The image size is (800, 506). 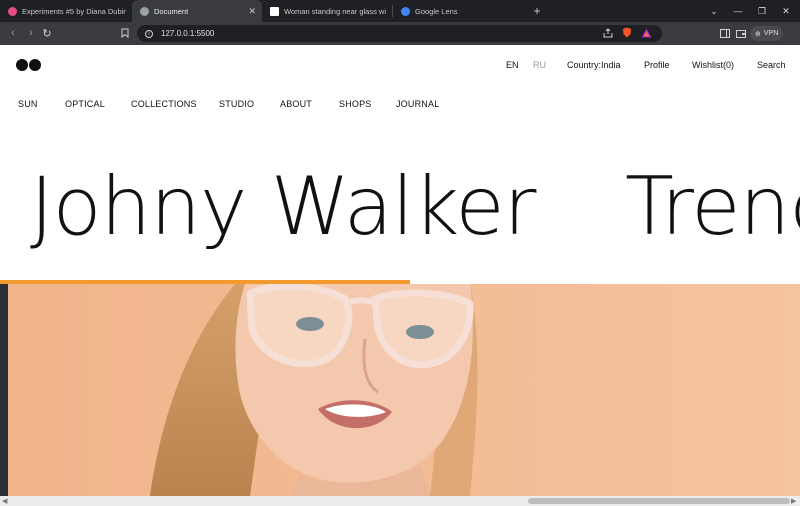 I want to click on language-en-link: EN, so click(x=512, y=65).